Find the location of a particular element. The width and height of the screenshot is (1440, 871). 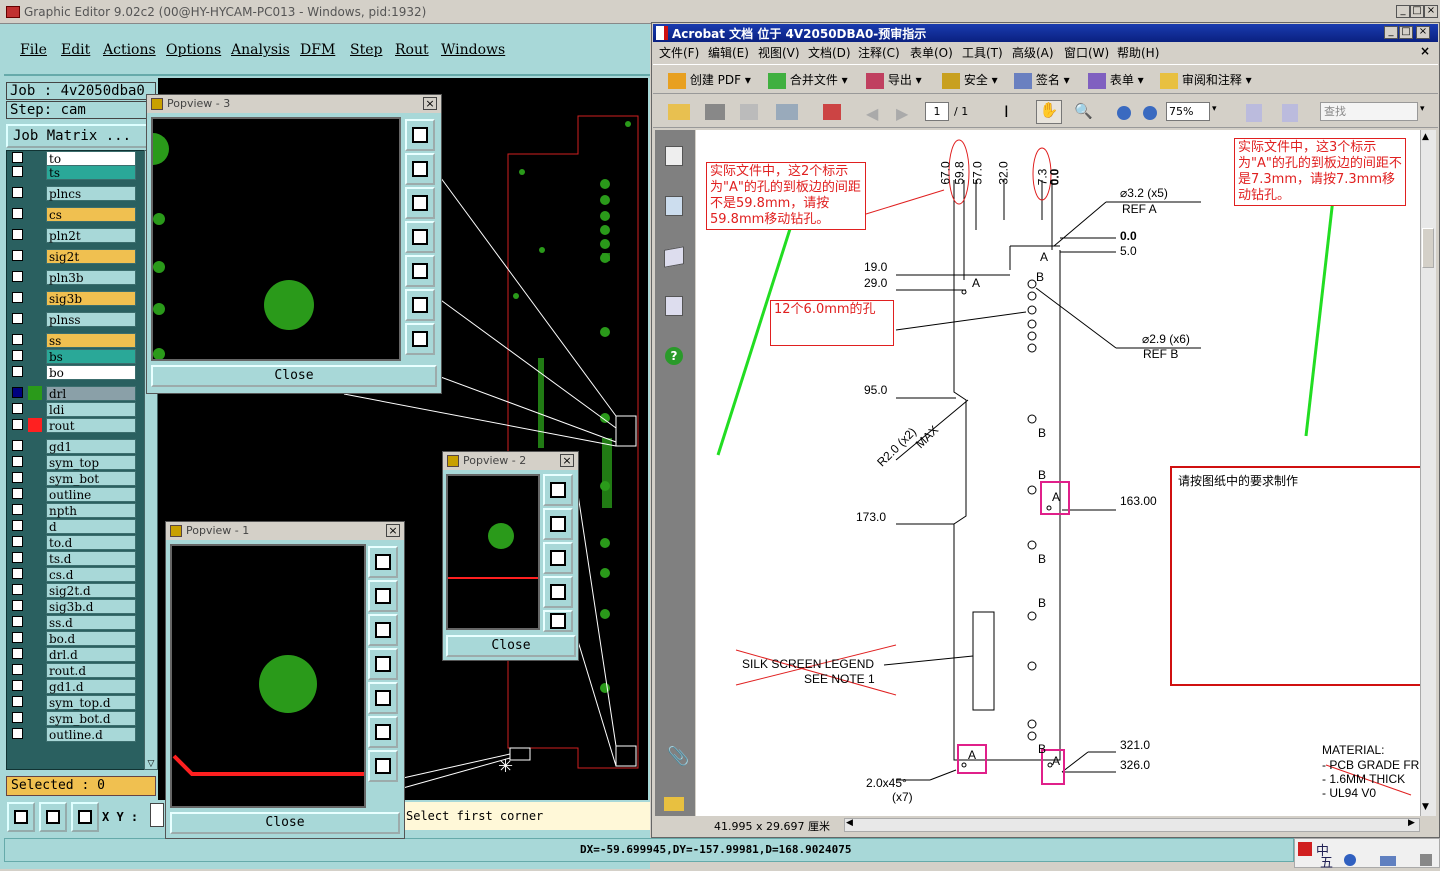

popview-3-titlebar: Popview - 3 is located at coordinates (294, 104).